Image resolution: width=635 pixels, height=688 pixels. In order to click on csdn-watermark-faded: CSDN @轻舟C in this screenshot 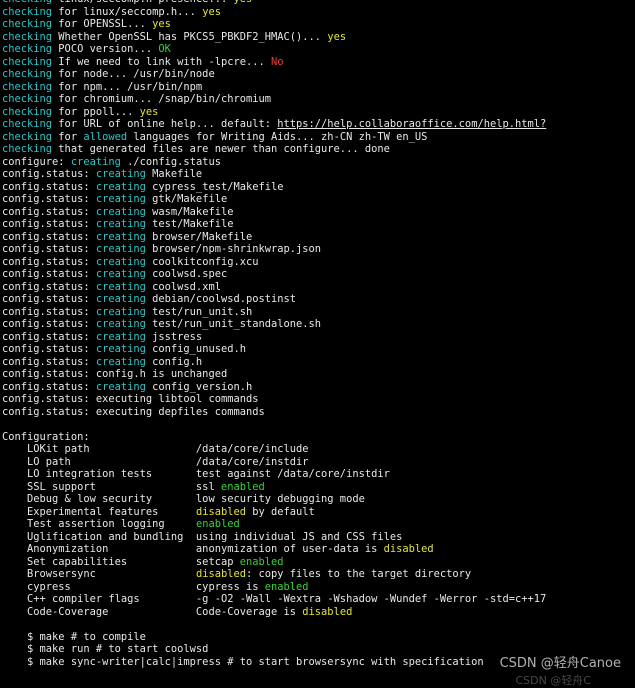, I will do `click(553, 680)`.